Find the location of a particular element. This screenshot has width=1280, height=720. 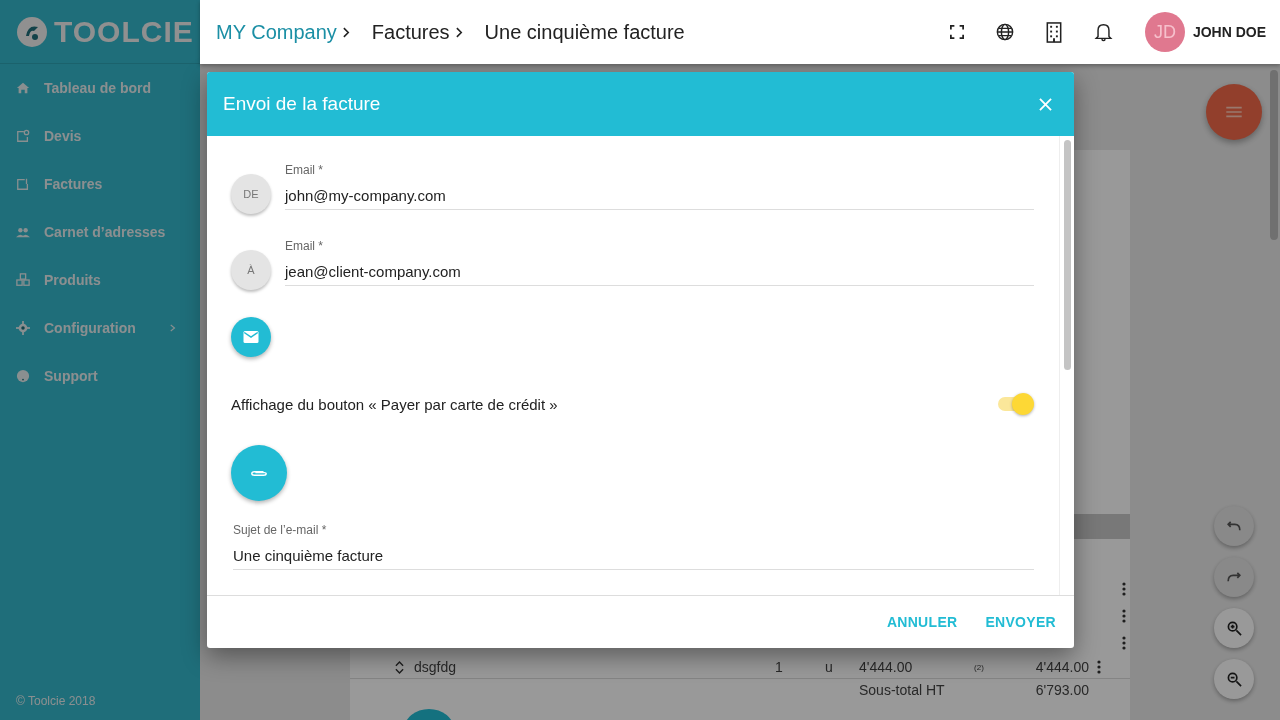

fullscreen-icon is located at coordinates (956, 32).